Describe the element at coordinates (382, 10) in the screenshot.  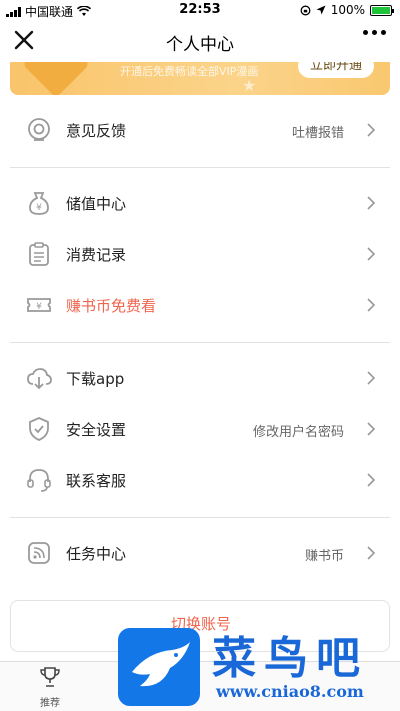
I see `battery-icon` at that location.